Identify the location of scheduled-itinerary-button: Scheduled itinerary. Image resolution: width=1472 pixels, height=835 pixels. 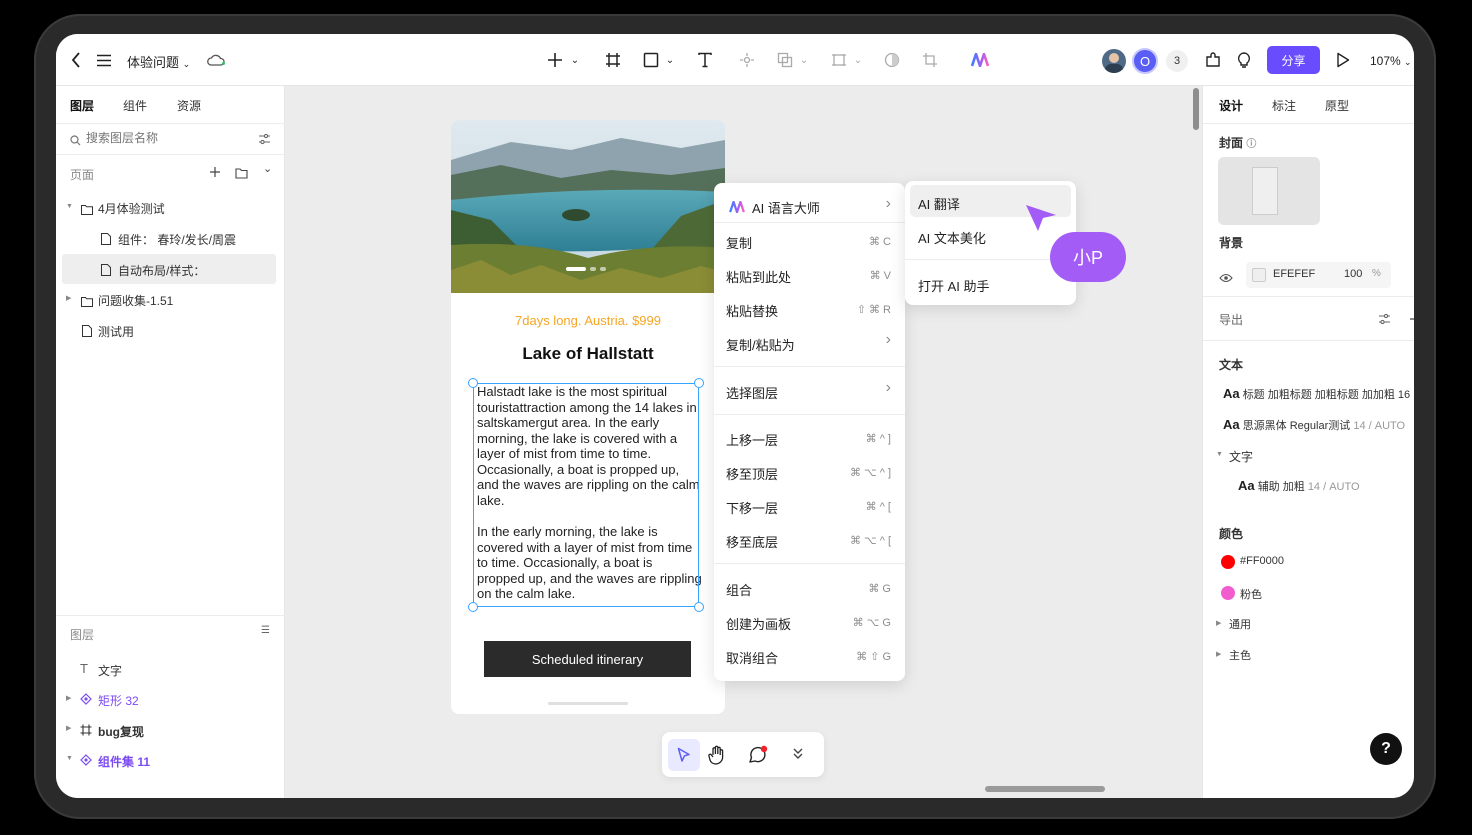
(587, 659).